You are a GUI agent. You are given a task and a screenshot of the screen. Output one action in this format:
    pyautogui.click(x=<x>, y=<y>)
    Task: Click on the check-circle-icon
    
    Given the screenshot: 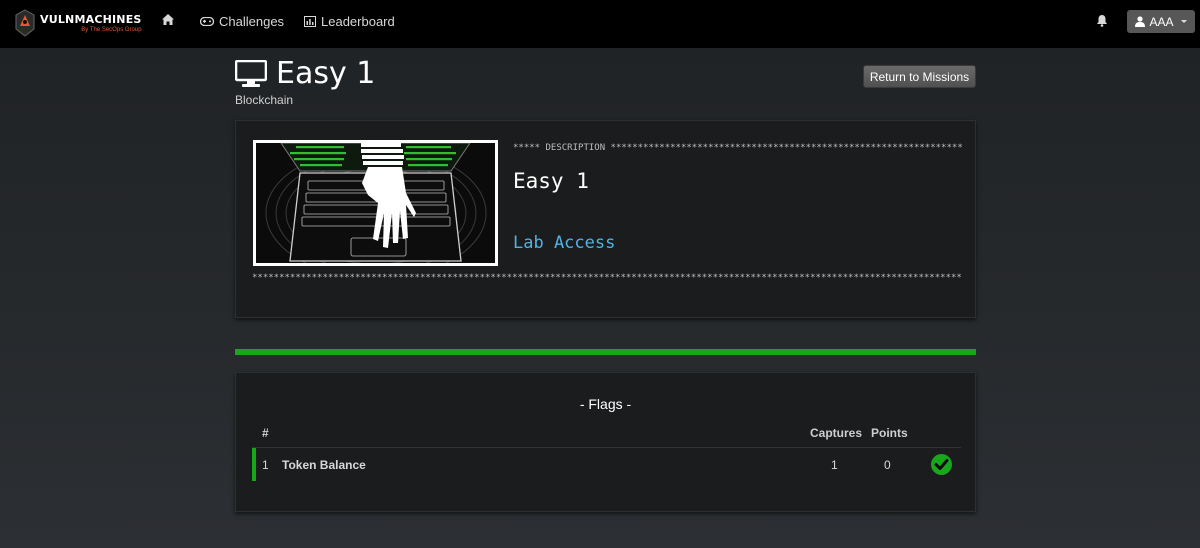 What is the action you would take?
    pyautogui.click(x=941, y=464)
    